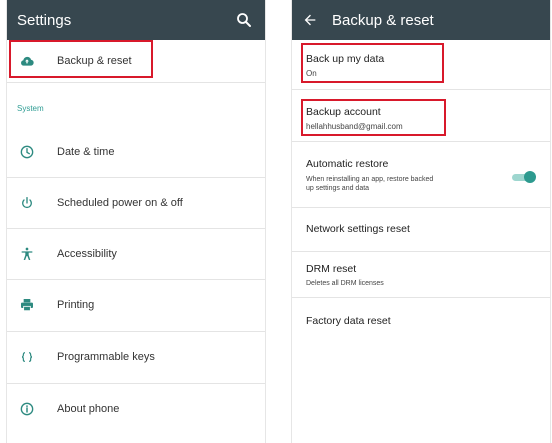 This screenshot has width=552, height=443. Describe the element at coordinates (88, 409) in the screenshot. I see `settings-item-label: About phone` at that location.